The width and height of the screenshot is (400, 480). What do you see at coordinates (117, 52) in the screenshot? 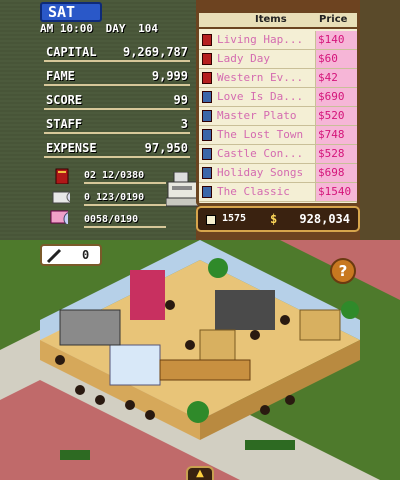
I see `stat-capital: CAPITAL 9,269,787` at bounding box center [117, 52].